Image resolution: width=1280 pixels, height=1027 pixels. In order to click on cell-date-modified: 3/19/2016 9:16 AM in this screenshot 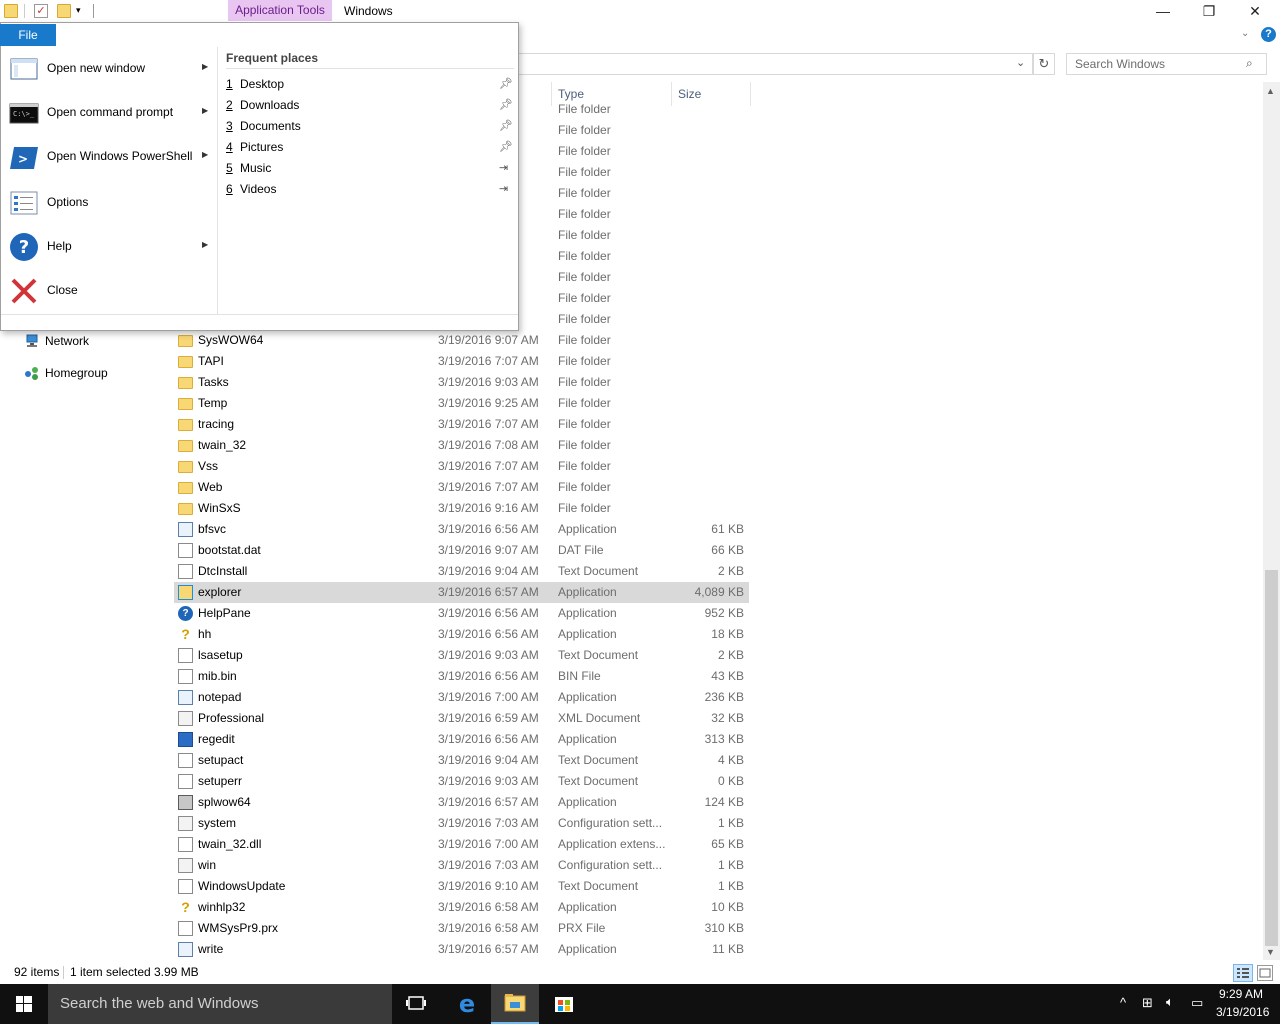, I will do `click(488, 508)`.